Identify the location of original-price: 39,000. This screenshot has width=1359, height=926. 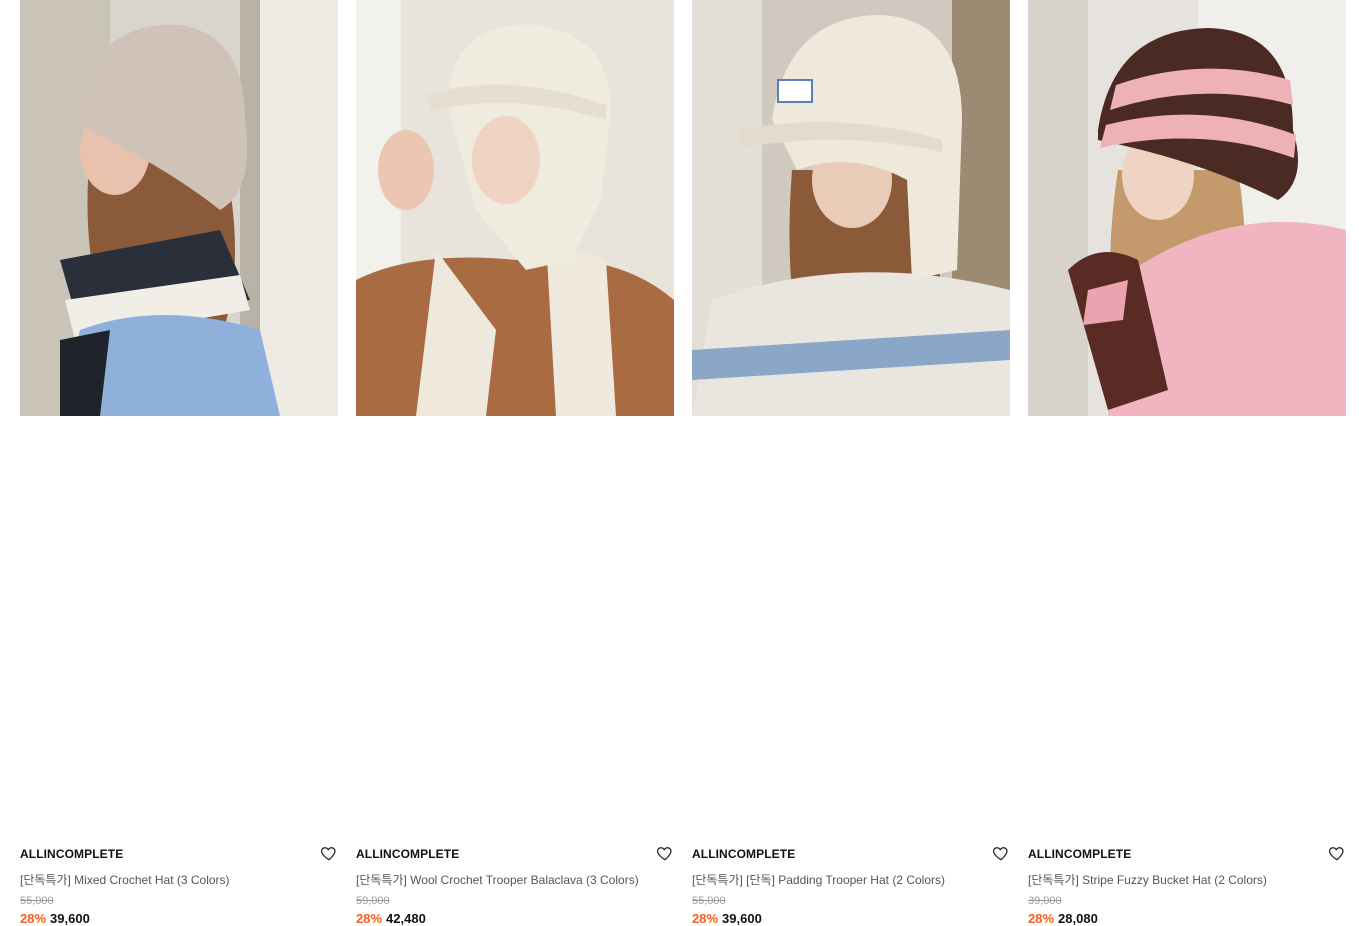
(1045, 901).